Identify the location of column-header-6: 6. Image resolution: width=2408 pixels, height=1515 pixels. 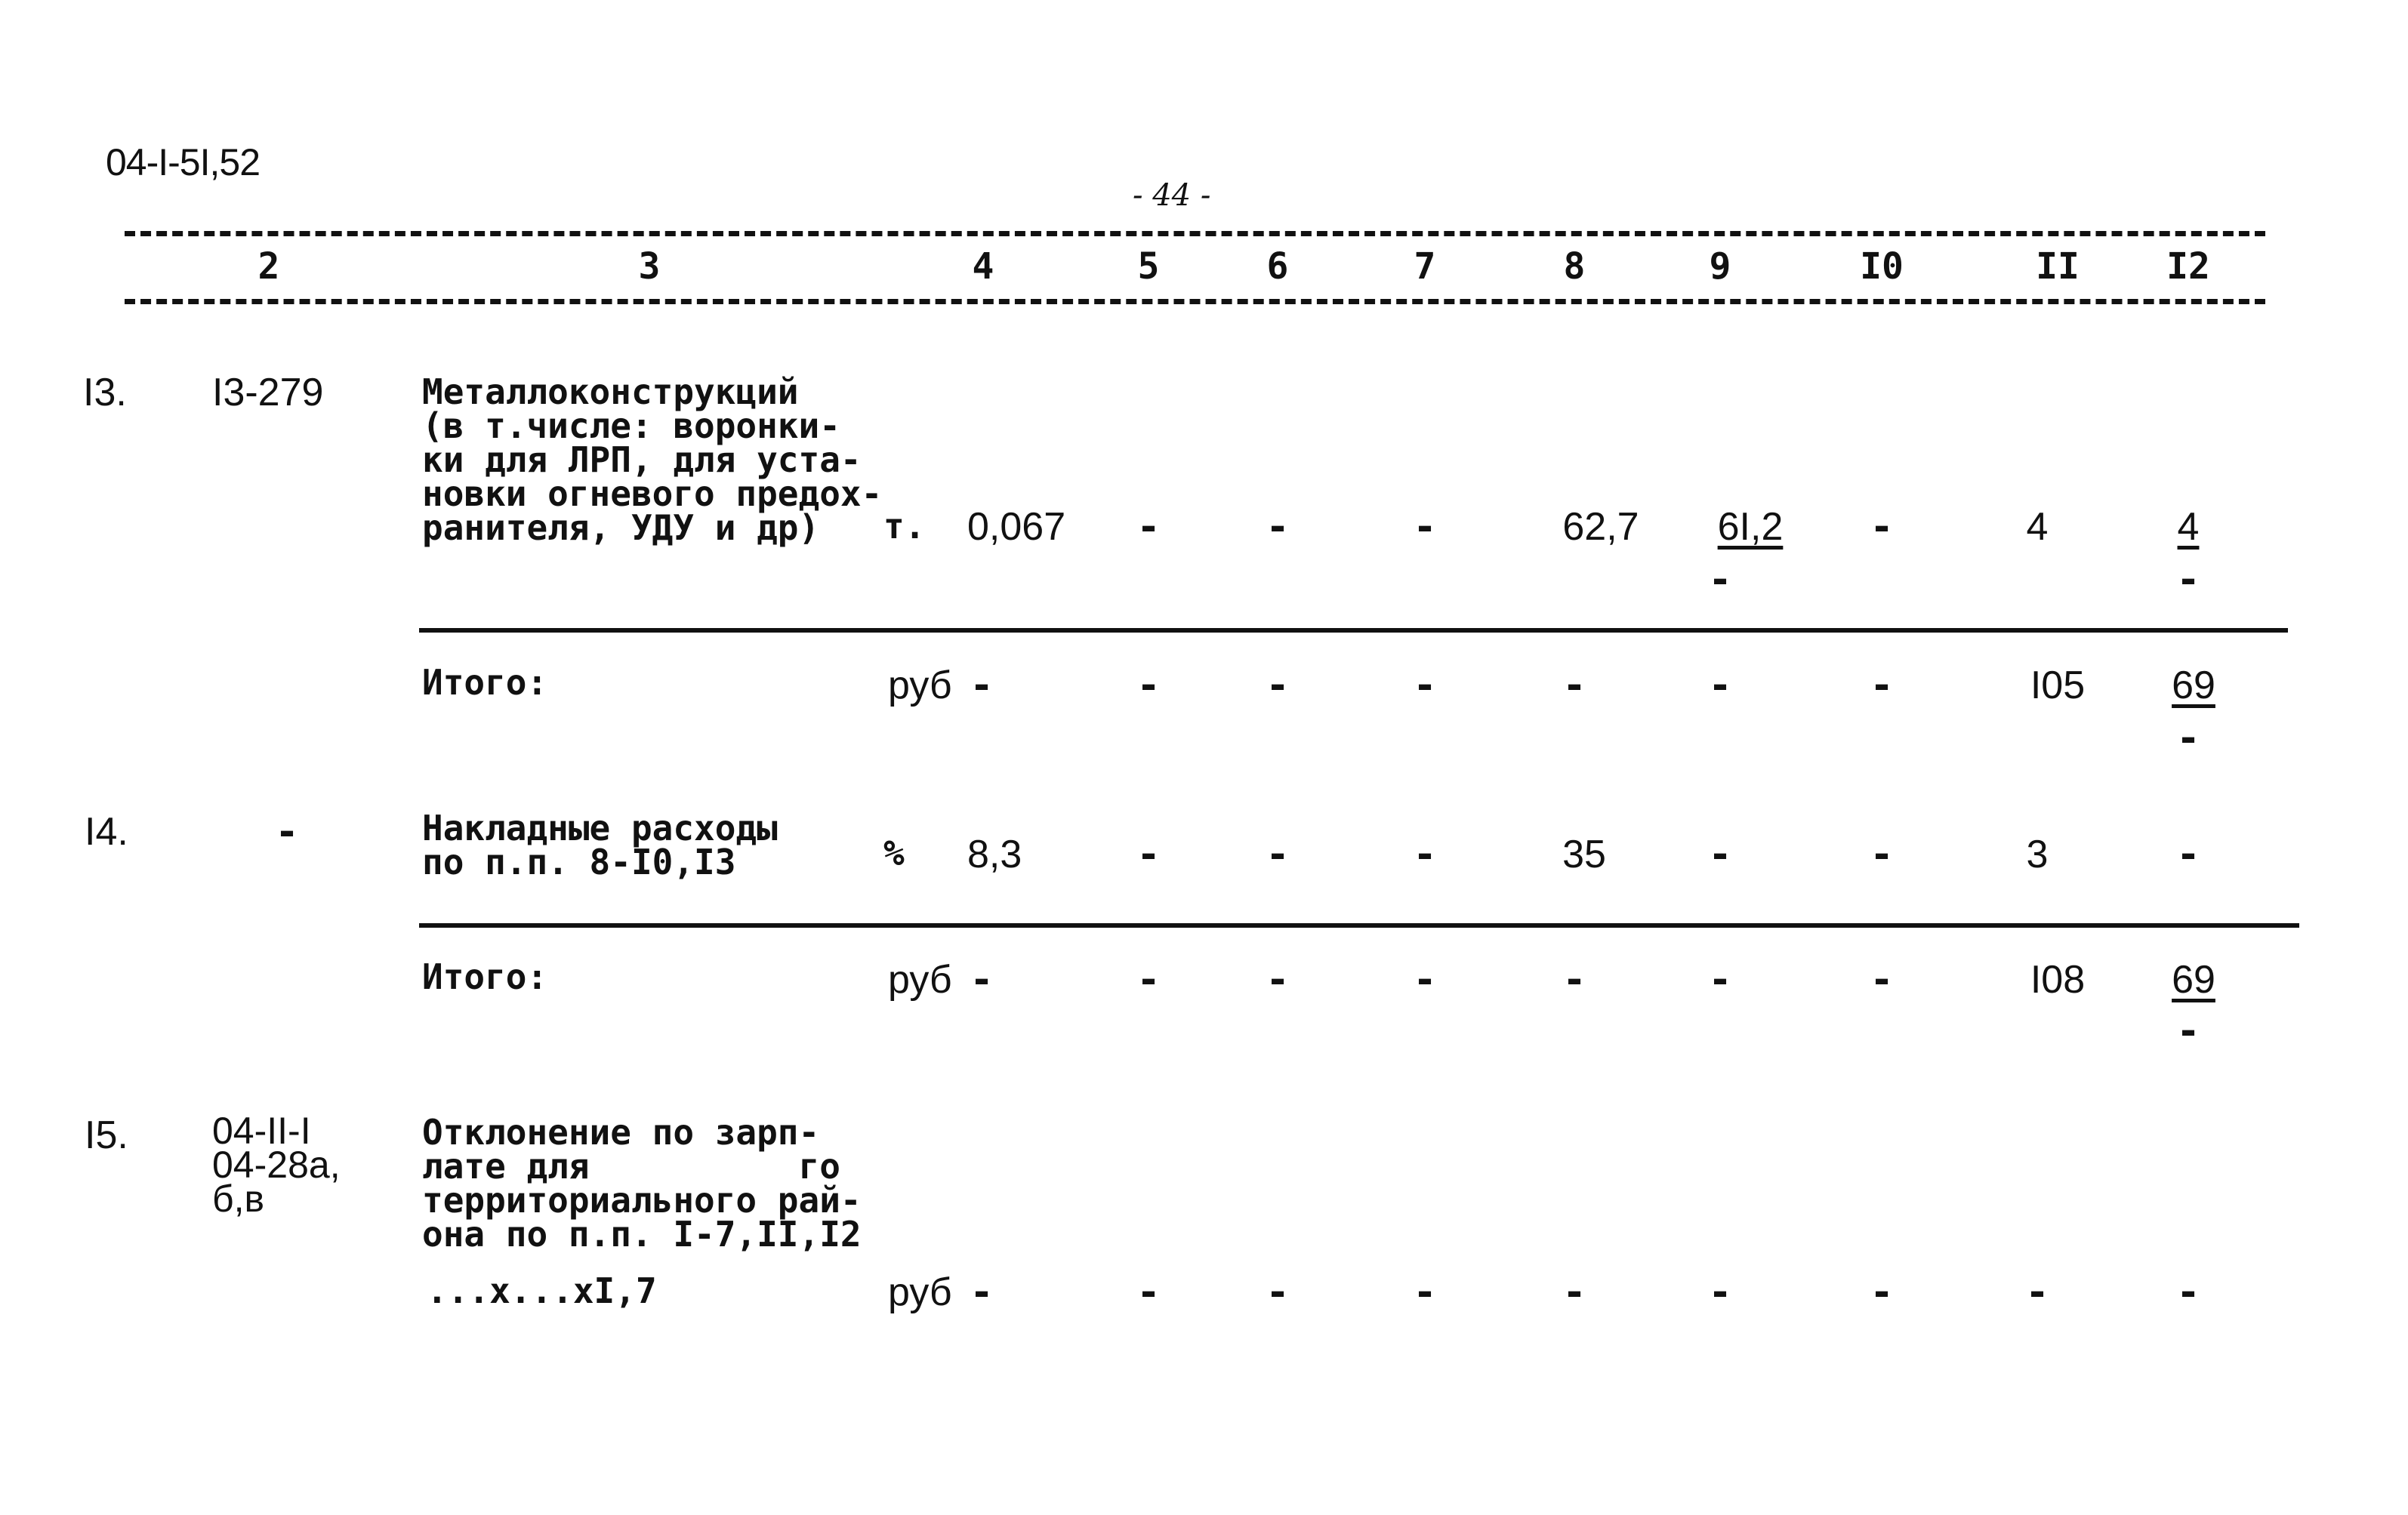
(1277, 266).